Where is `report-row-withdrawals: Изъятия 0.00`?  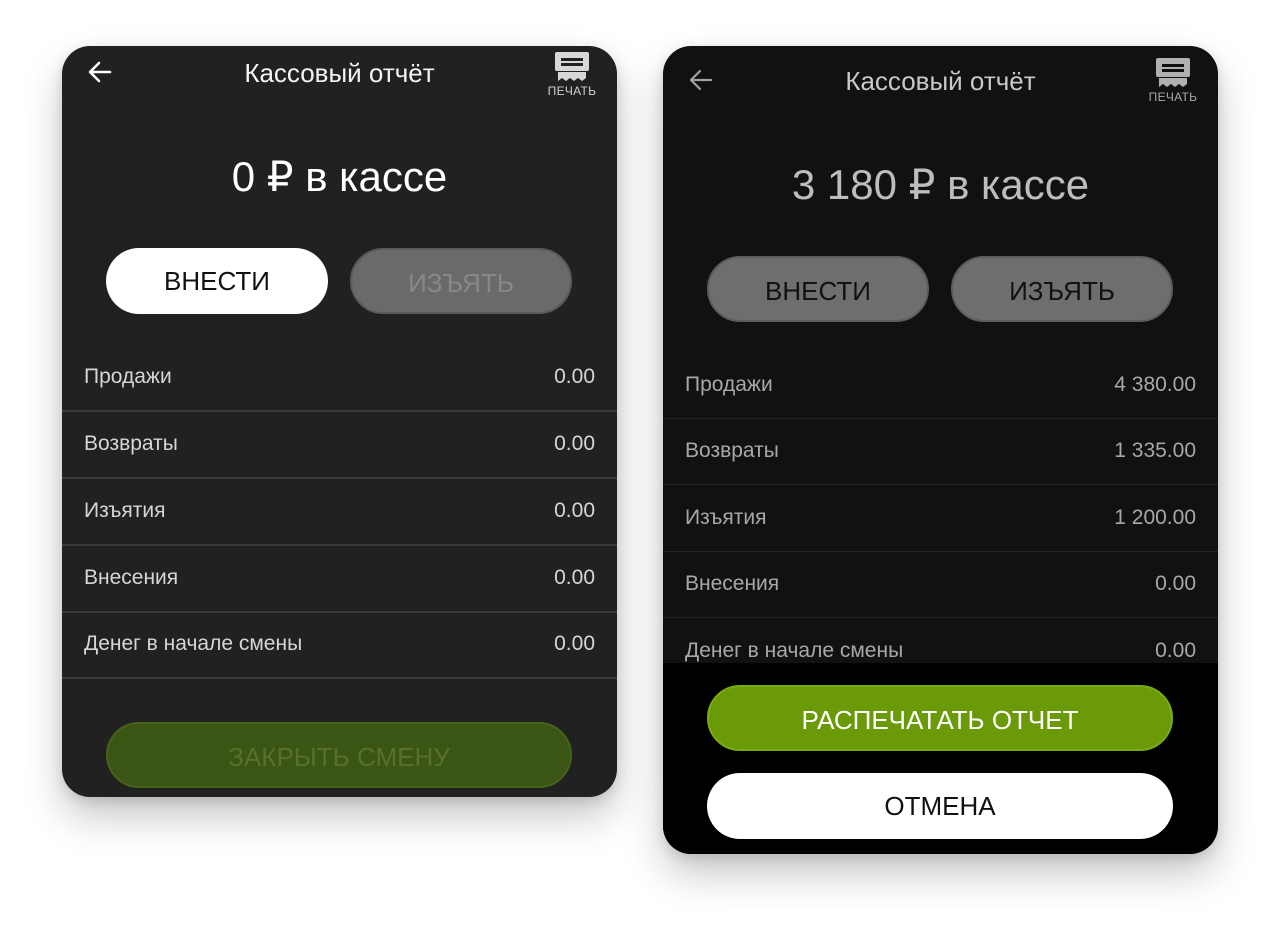
report-row-withdrawals: Изъятия 0.00 is located at coordinates (339, 512).